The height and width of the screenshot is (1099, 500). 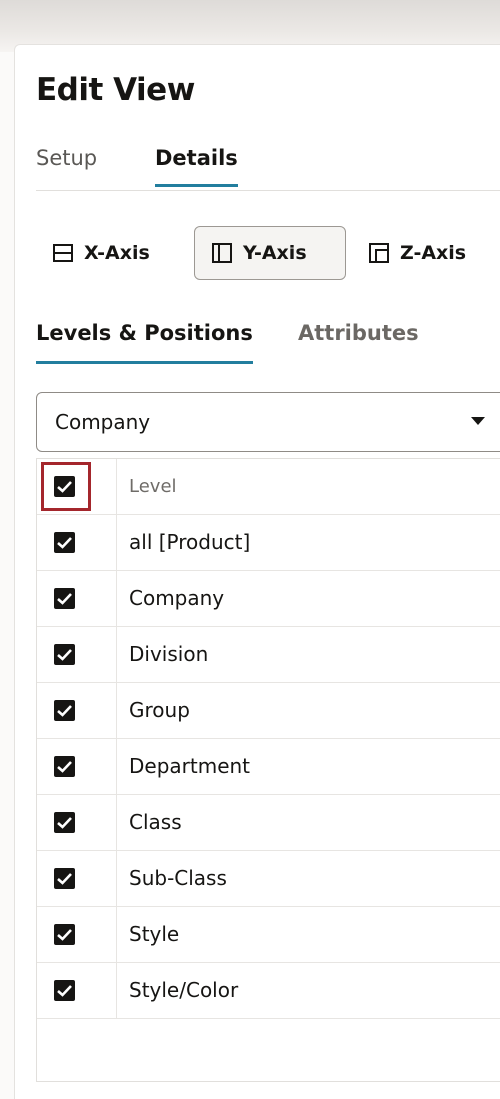 I want to click on tab-levels-positions: Levels & Positions, so click(x=144, y=342).